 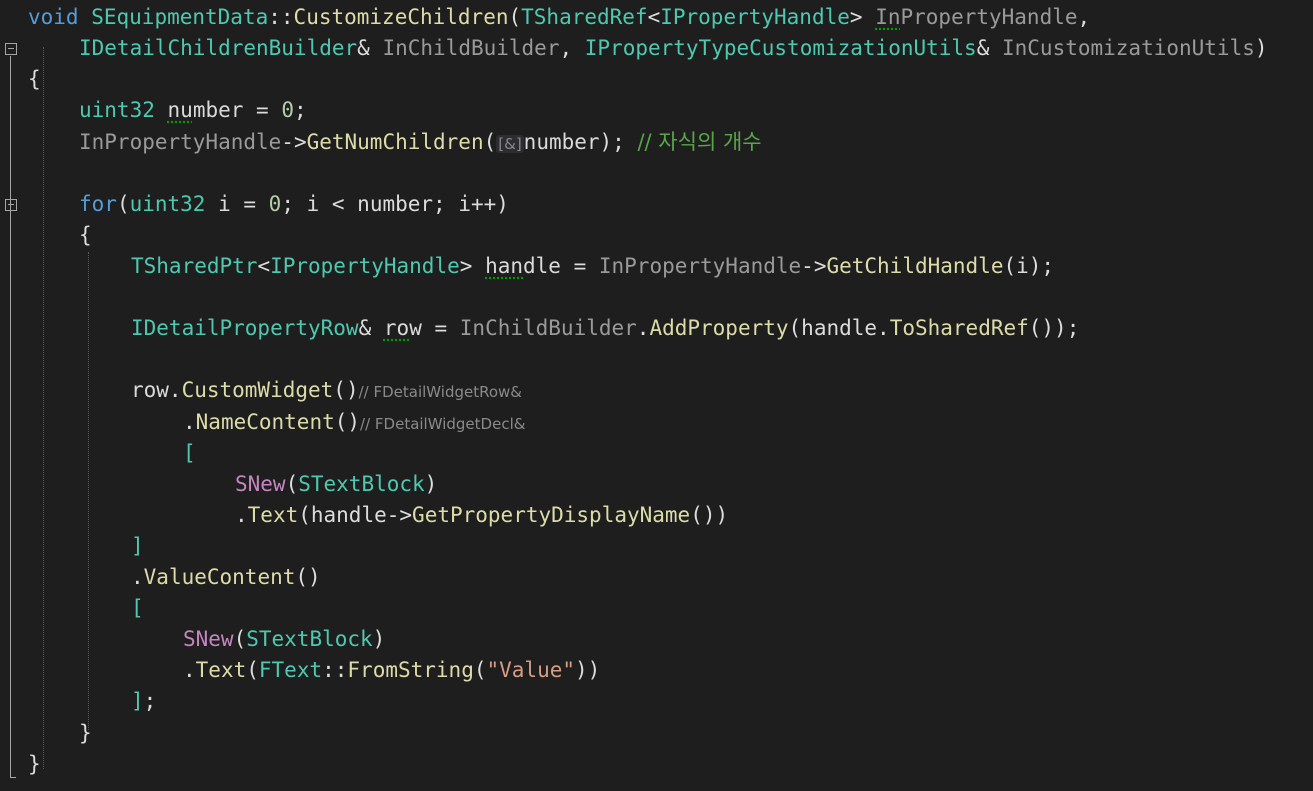 I want to click on keyword-for: for, so click(x=98, y=204).